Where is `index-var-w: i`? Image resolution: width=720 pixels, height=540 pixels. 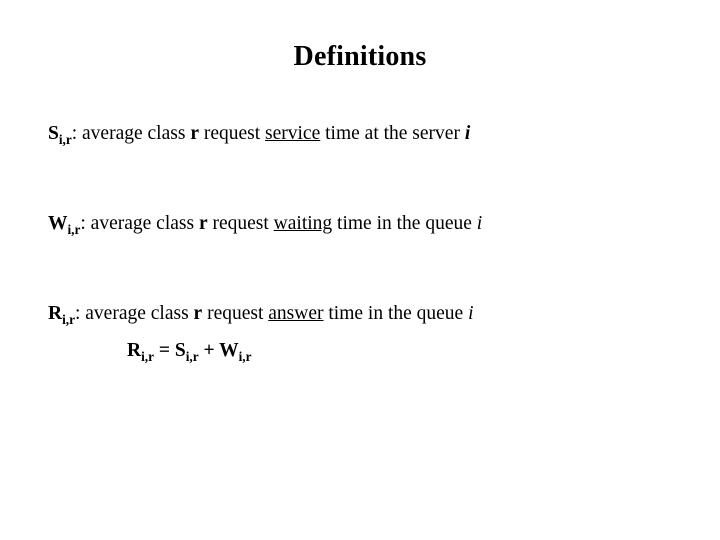 index-var-w: i is located at coordinates (479, 223).